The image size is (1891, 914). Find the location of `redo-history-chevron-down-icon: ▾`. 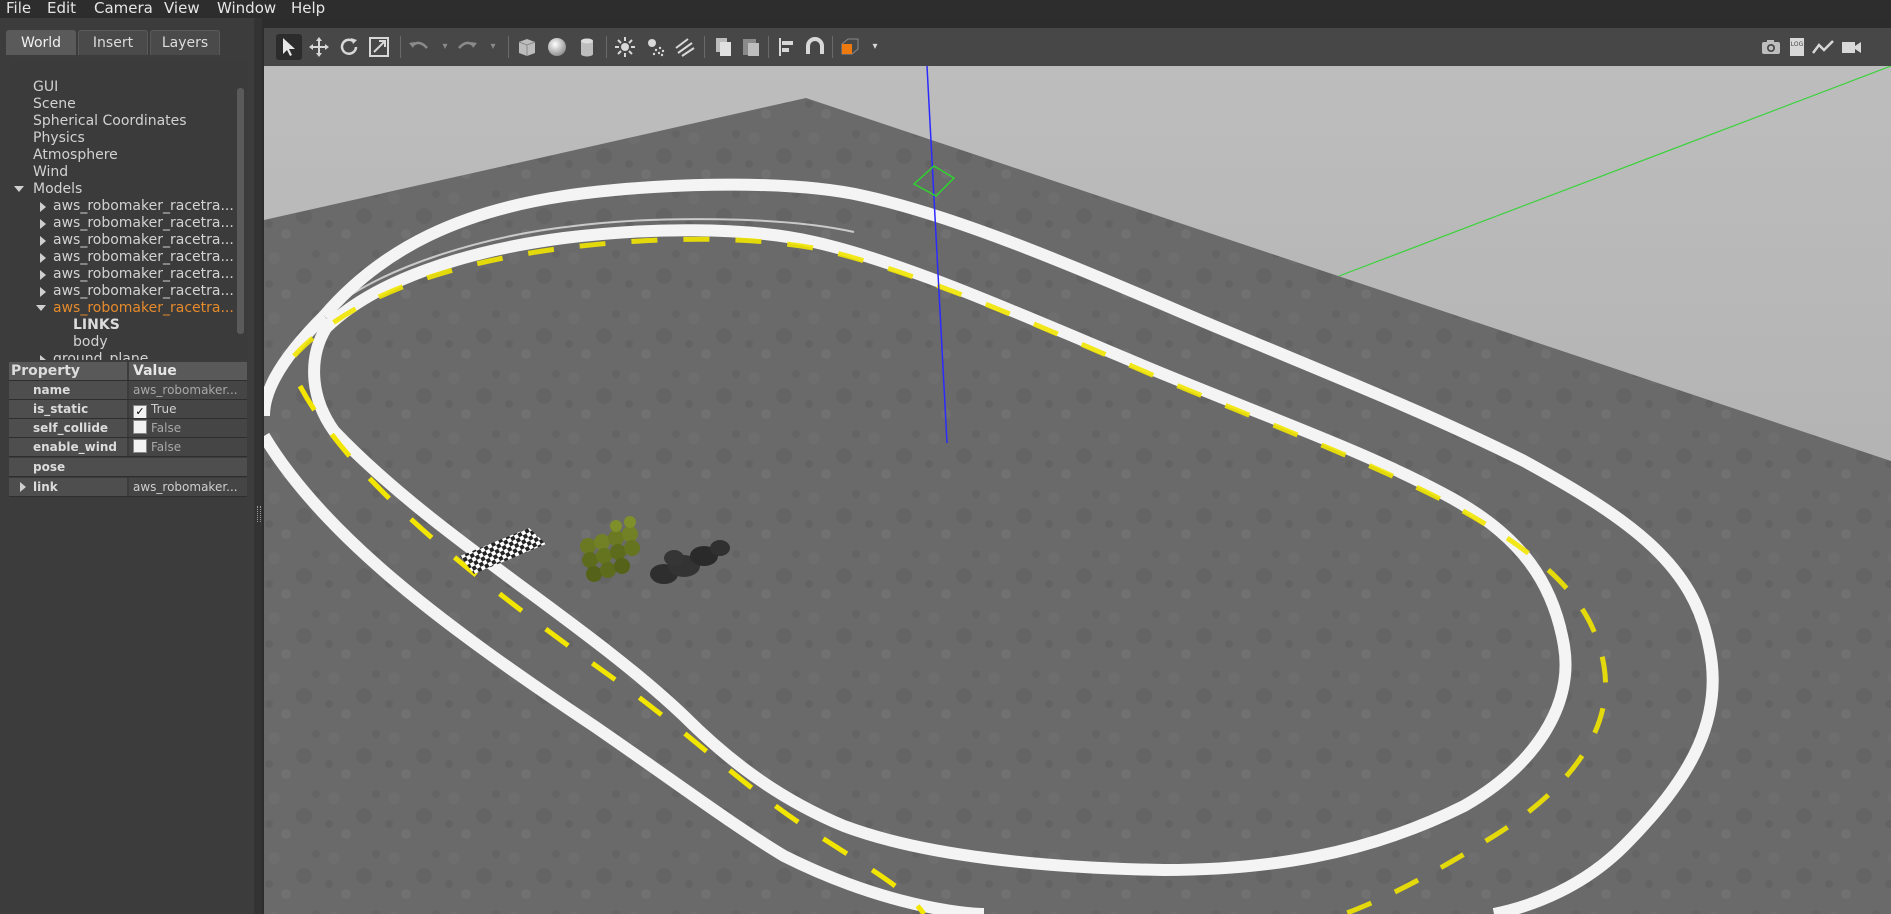

redo-history-chevron-down-icon: ▾ is located at coordinates (493, 47).